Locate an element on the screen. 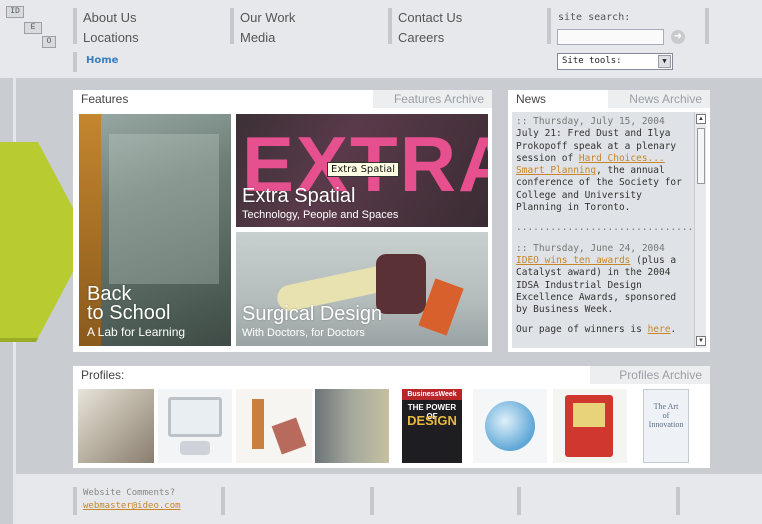 This screenshot has width=762, height=524. home-link: Home is located at coordinates (102, 60).